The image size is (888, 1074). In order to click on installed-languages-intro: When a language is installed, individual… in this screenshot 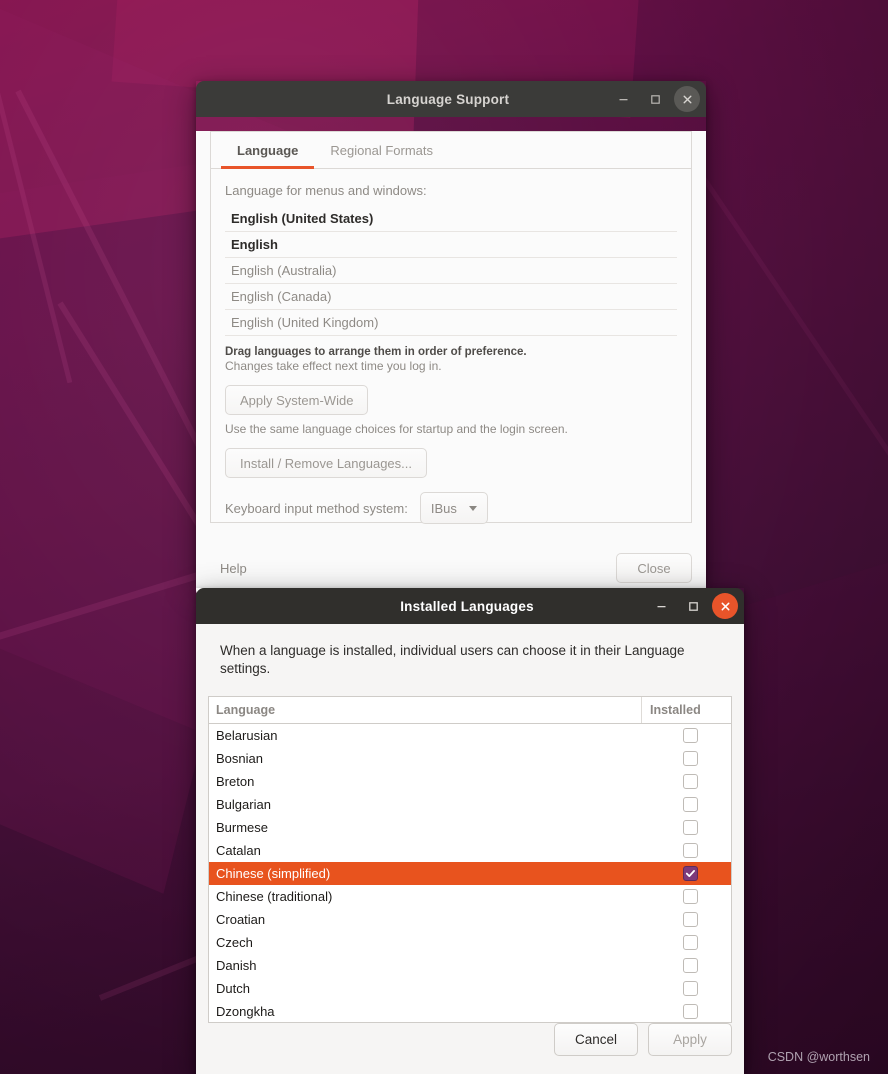, I will do `click(452, 660)`.